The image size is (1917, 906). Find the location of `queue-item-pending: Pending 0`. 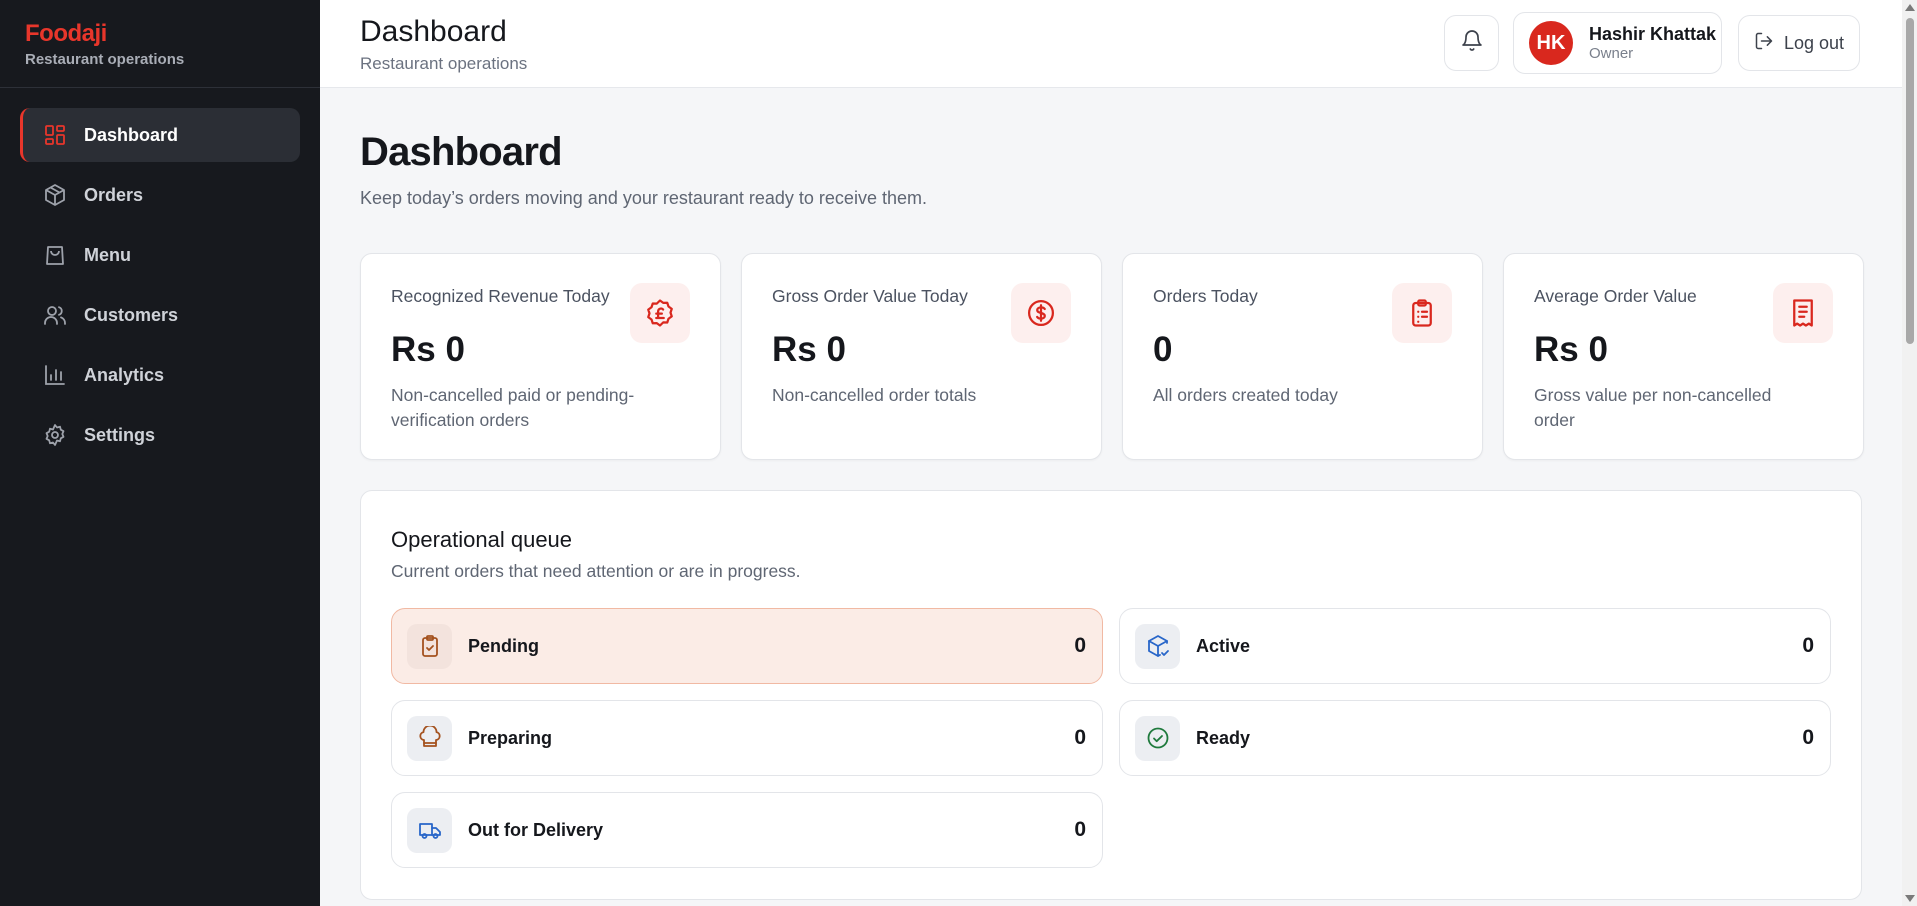

queue-item-pending: Pending 0 is located at coordinates (747, 646).